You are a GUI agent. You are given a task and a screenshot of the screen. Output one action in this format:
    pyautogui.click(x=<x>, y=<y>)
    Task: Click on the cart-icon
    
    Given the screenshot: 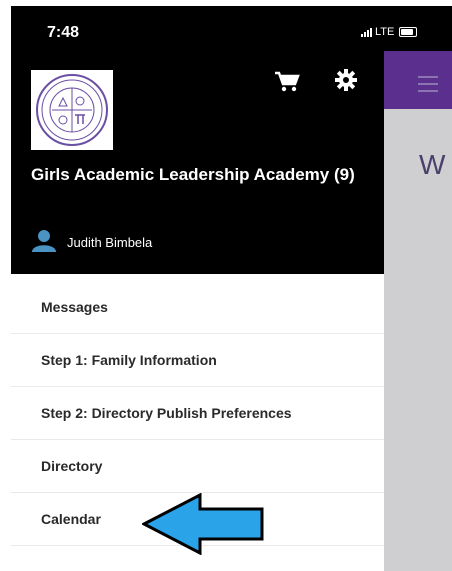 What is the action you would take?
    pyautogui.click(x=287, y=84)
    